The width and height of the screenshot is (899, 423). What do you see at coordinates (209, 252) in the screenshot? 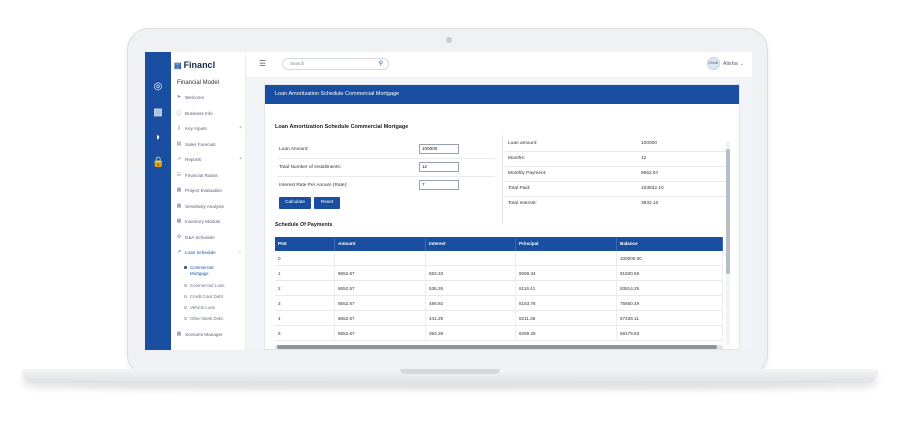
I see `sidebar-item-loan-schedule: ↗ Loan Schedule ⌄` at bounding box center [209, 252].